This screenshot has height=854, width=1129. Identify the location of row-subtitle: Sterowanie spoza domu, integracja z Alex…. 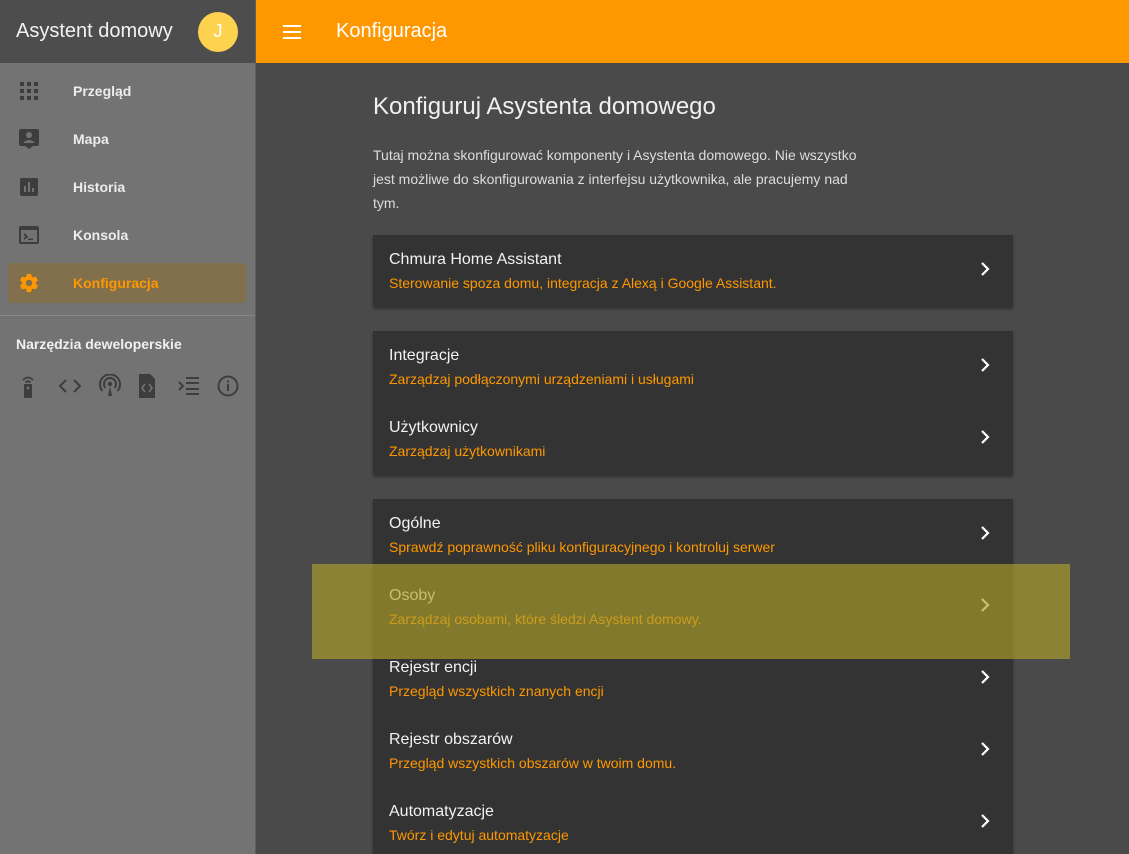
(583, 283).